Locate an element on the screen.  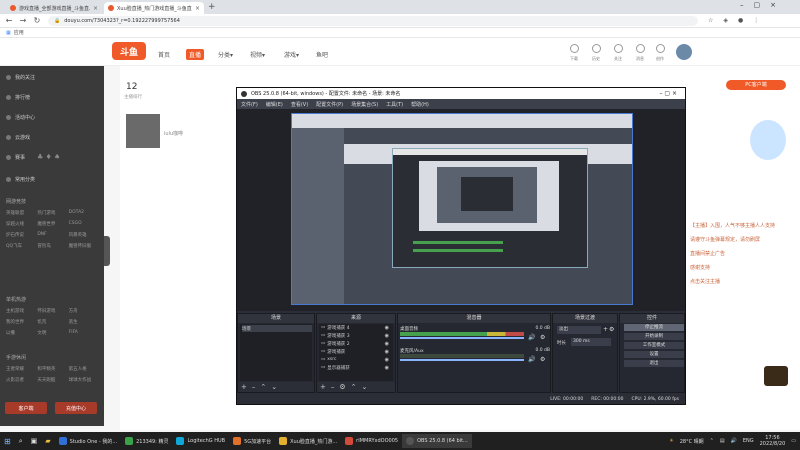
start-icon: ⊞ is located at coordinates (7, 441).